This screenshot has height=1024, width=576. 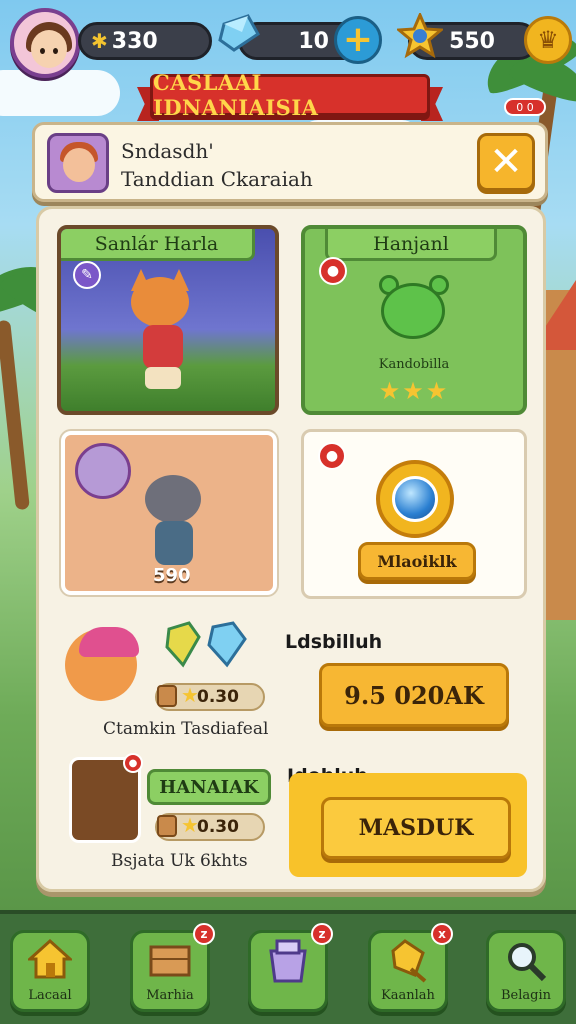 What do you see at coordinates (50, 963) in the screenshot?
I see `house-icon` at bounding box center [50, 963].